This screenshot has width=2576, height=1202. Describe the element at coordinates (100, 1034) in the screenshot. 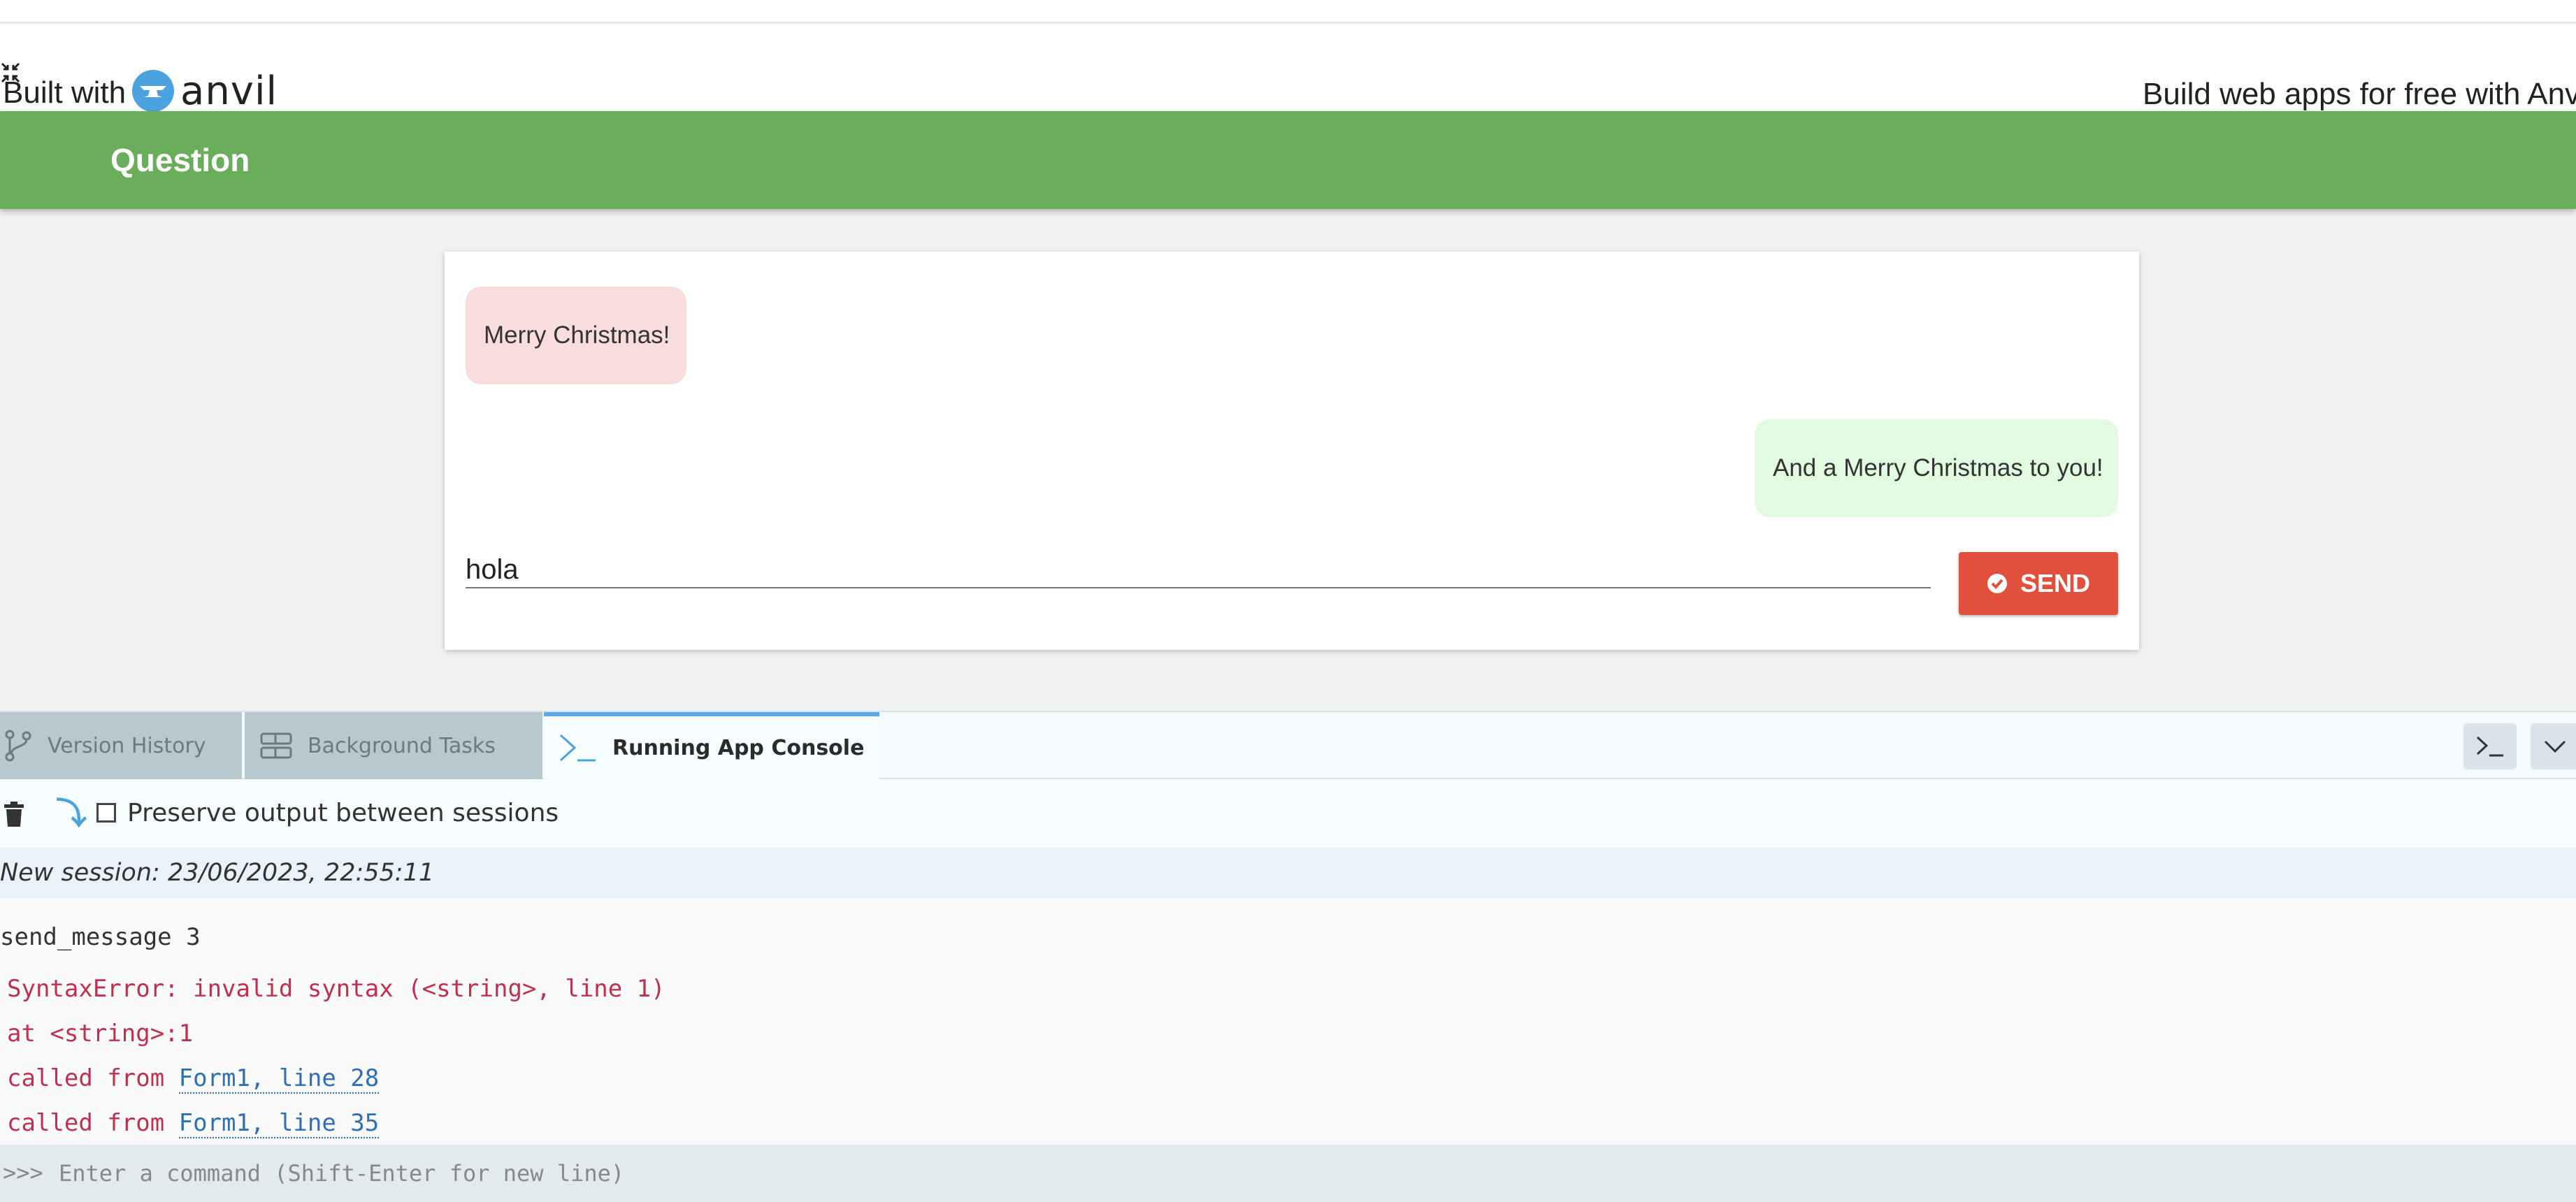

I see `error-location: at <string>:1` at that location.